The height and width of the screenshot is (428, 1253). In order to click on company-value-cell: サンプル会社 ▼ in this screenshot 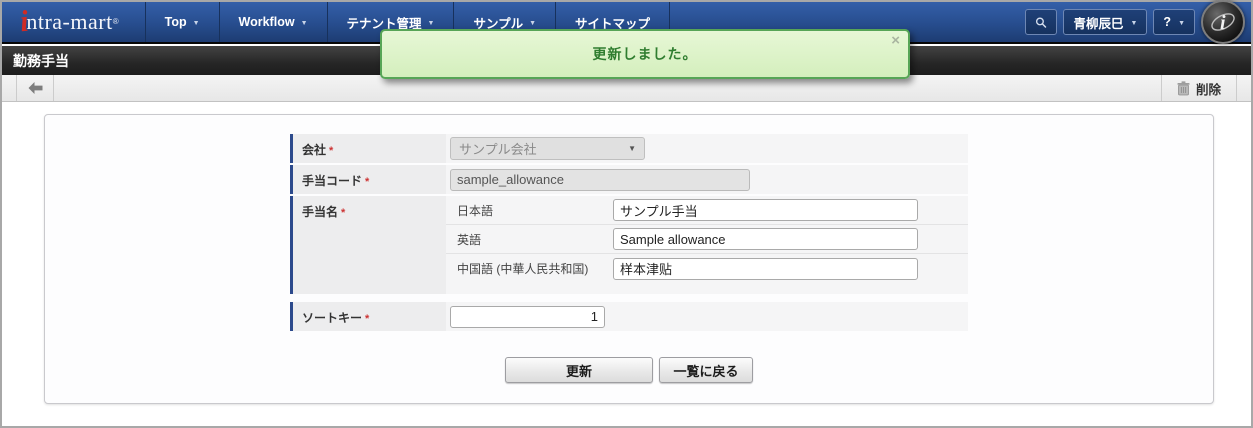, I will do `click(707, 148)`.